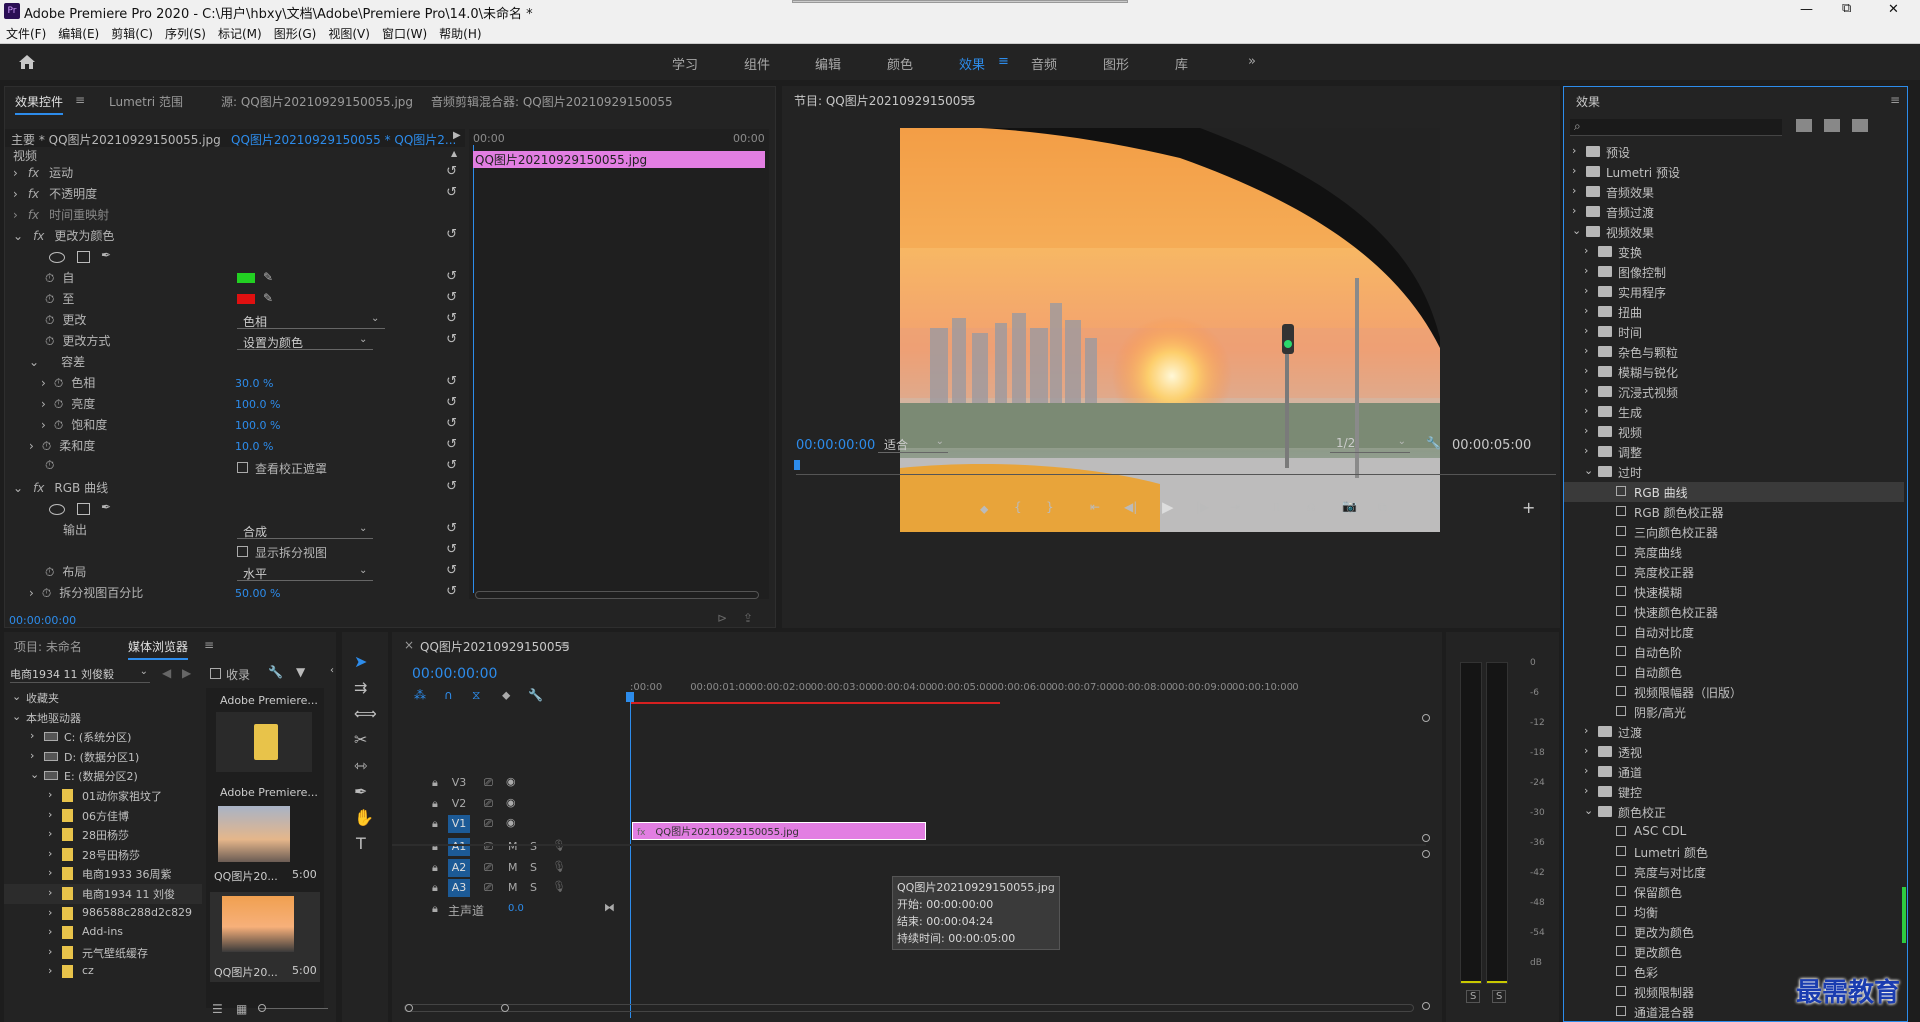 This screenshot has width=1920, height=1022. I want to click on close-button: ✕, so click(1893, 9).